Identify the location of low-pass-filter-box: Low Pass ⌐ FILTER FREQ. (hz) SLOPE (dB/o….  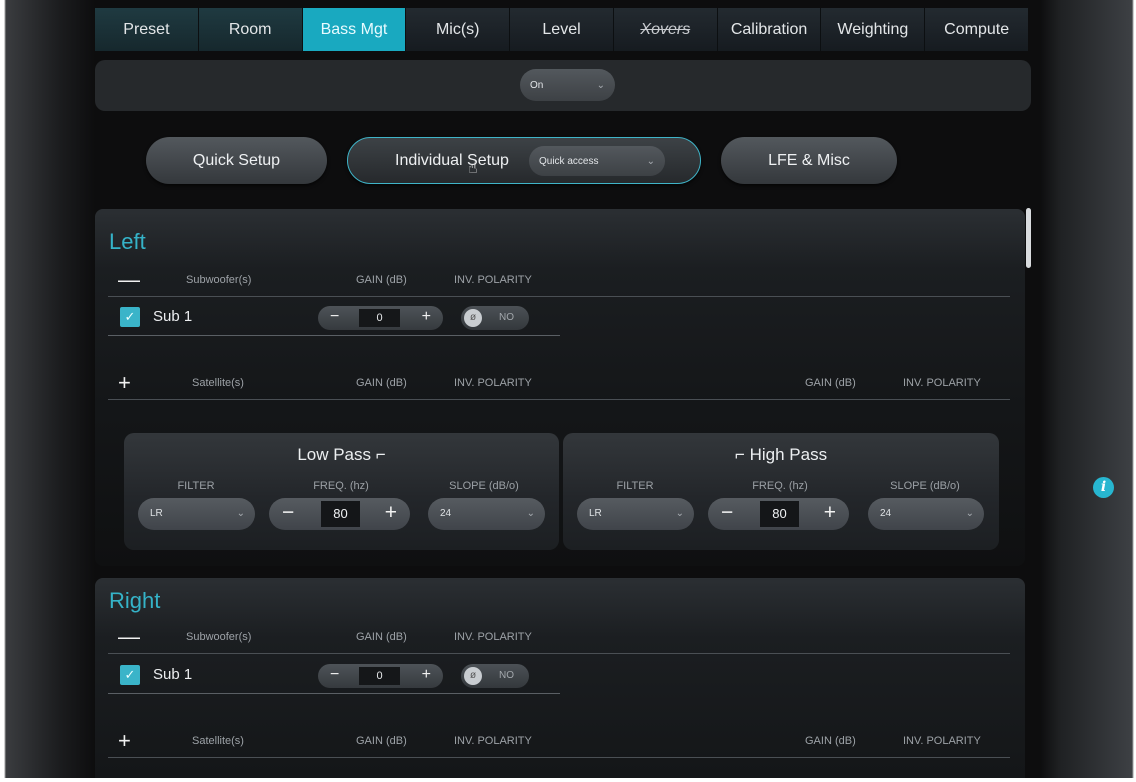
(341, 491).